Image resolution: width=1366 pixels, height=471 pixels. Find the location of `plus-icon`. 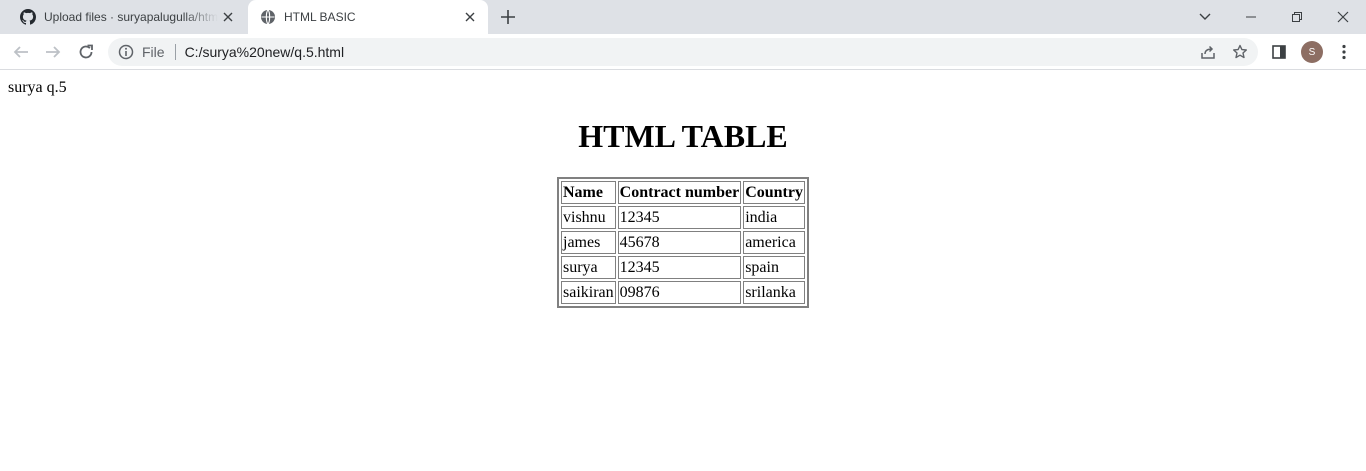

plus-icon is located at coordinates (508, 17).